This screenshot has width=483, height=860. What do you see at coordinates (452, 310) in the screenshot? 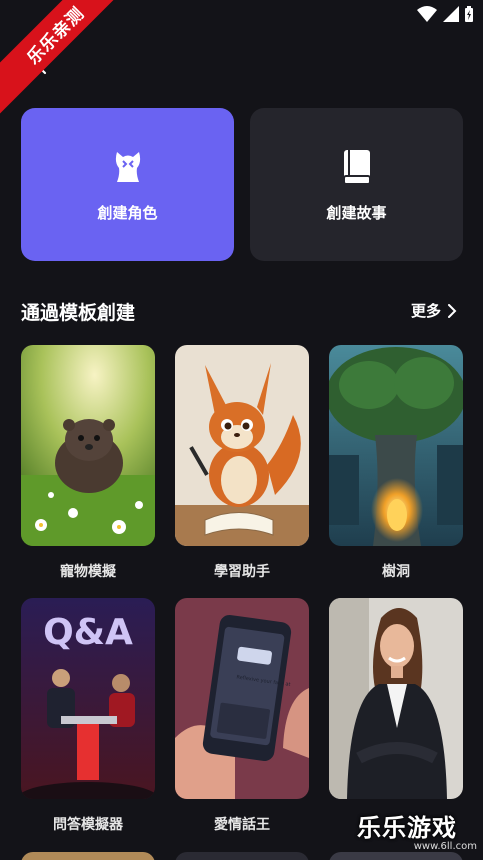
I see `chevron-right-icon` at bounding box center [452, 310].